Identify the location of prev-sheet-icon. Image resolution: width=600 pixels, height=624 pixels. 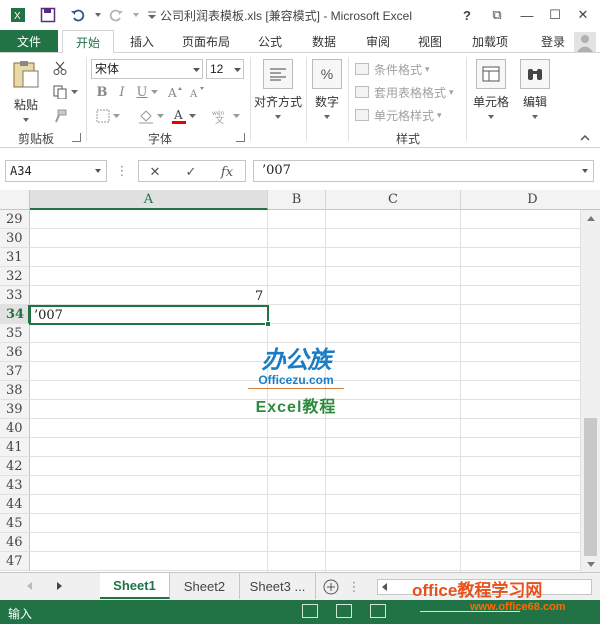
(30, 586).